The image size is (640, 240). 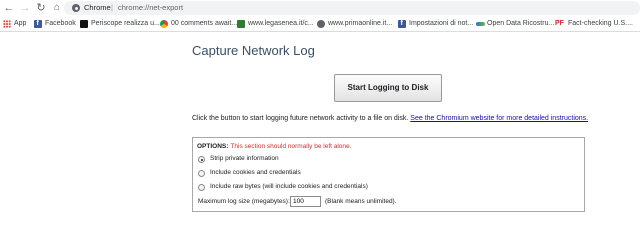 I want to click on page-title: Capture Network Log, so click(x=253, y=50).